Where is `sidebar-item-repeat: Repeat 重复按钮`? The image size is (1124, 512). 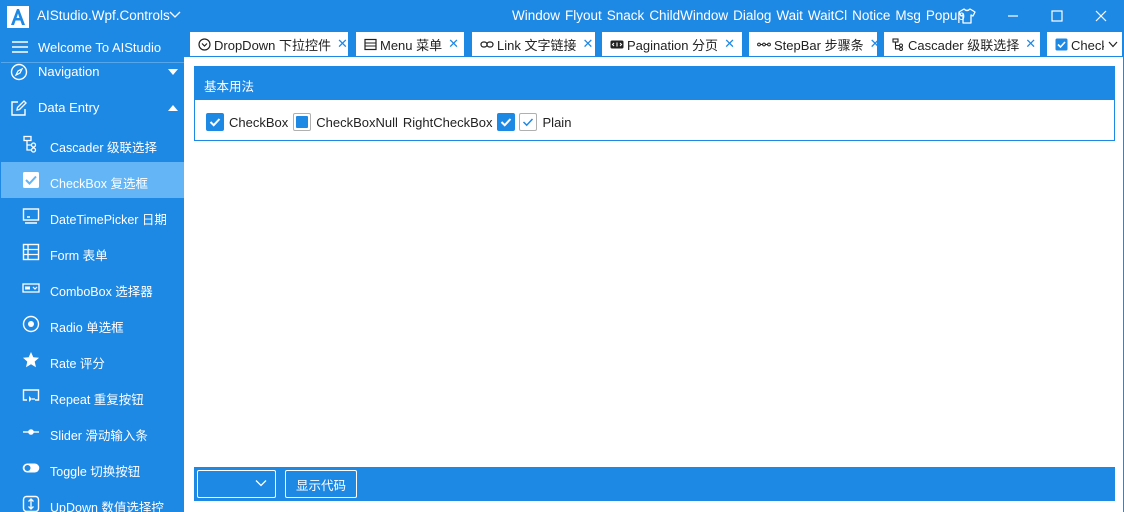
sidebar-item-repeat: Repeat 重复按钮 is located at coordinates (92, 396).